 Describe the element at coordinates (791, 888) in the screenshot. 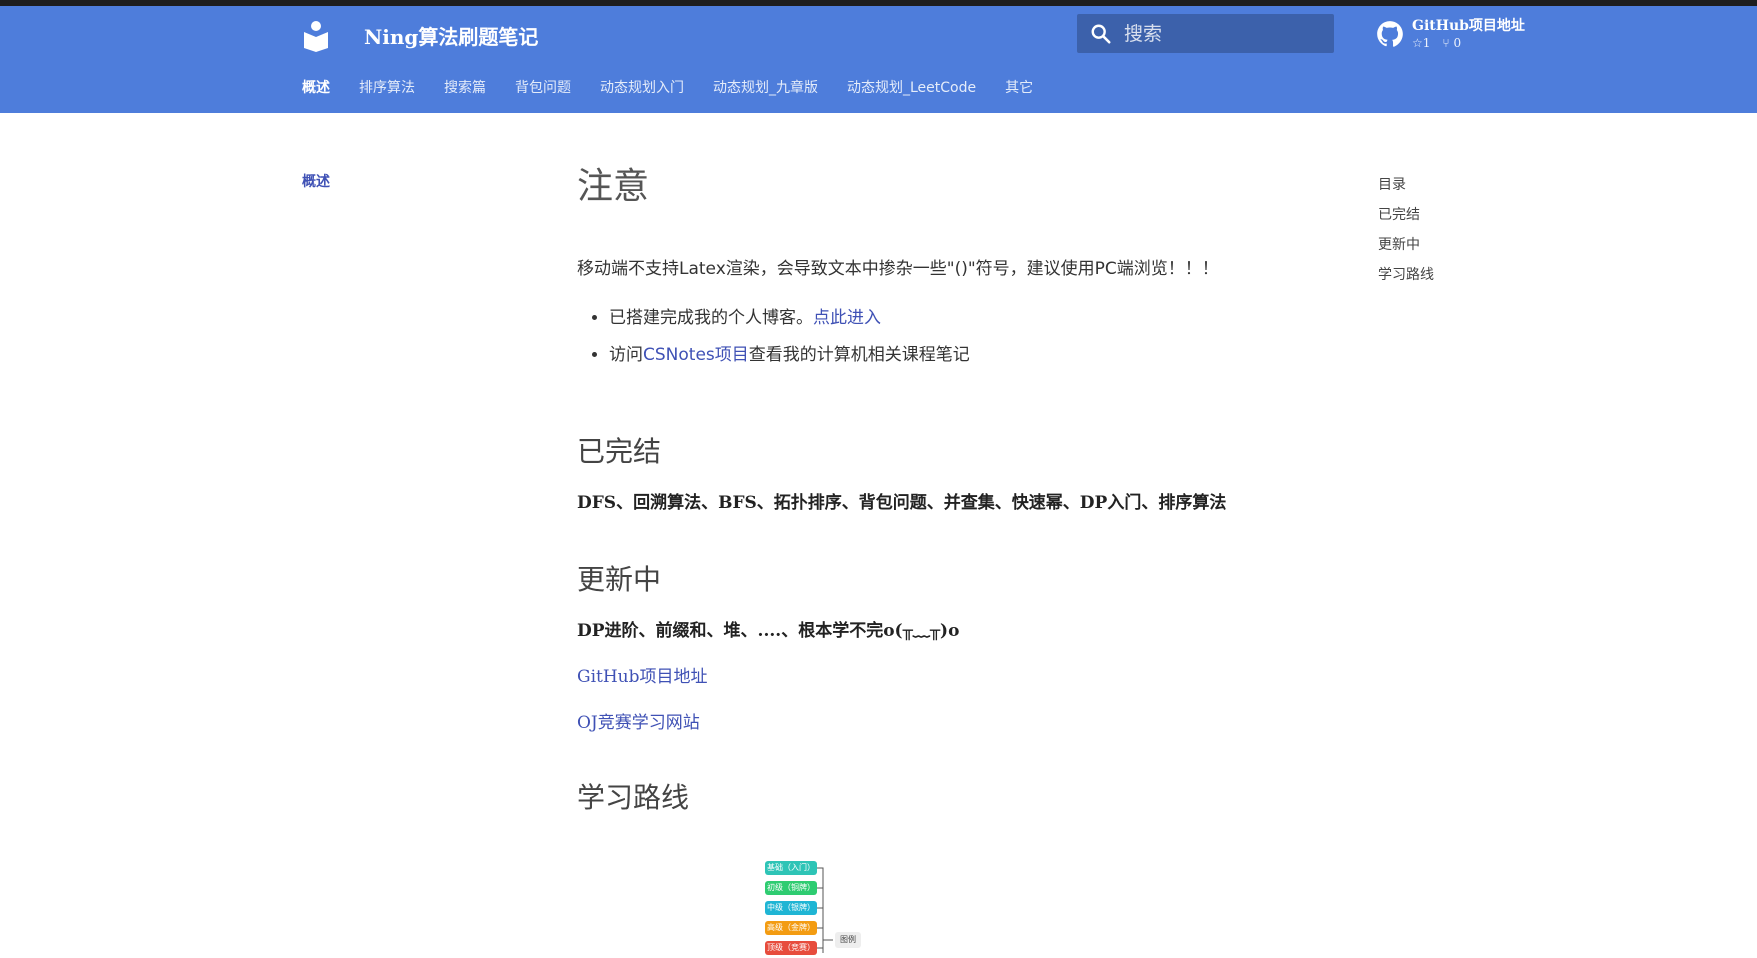

I see `roadmap-node-bronze: 初级（铜牌）` at that location.